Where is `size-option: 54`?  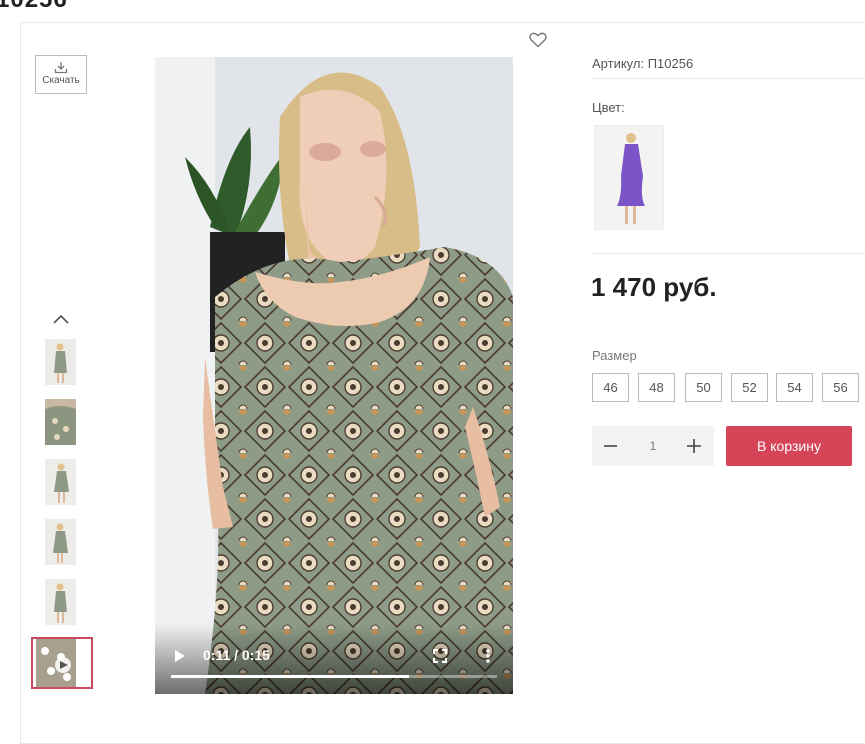
size-option: 54 is located at coordinates (794, 387).